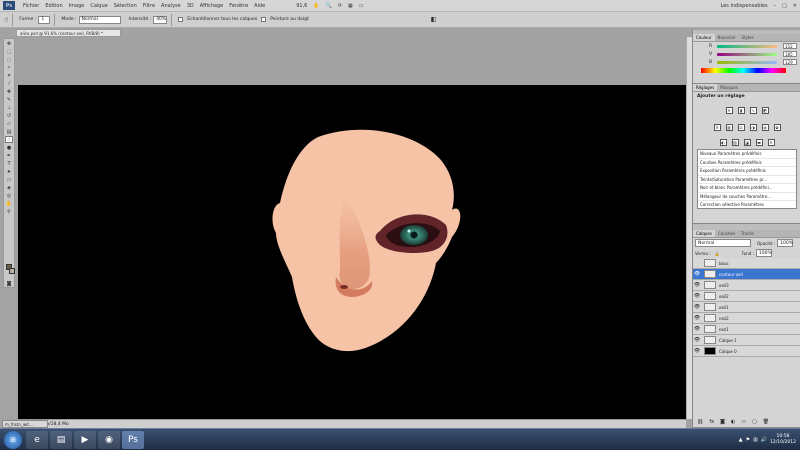  What do you see at coordinates (775, 6) in the screenshot?
I see `minimize-icon: –` at bounding box center [775, 6].